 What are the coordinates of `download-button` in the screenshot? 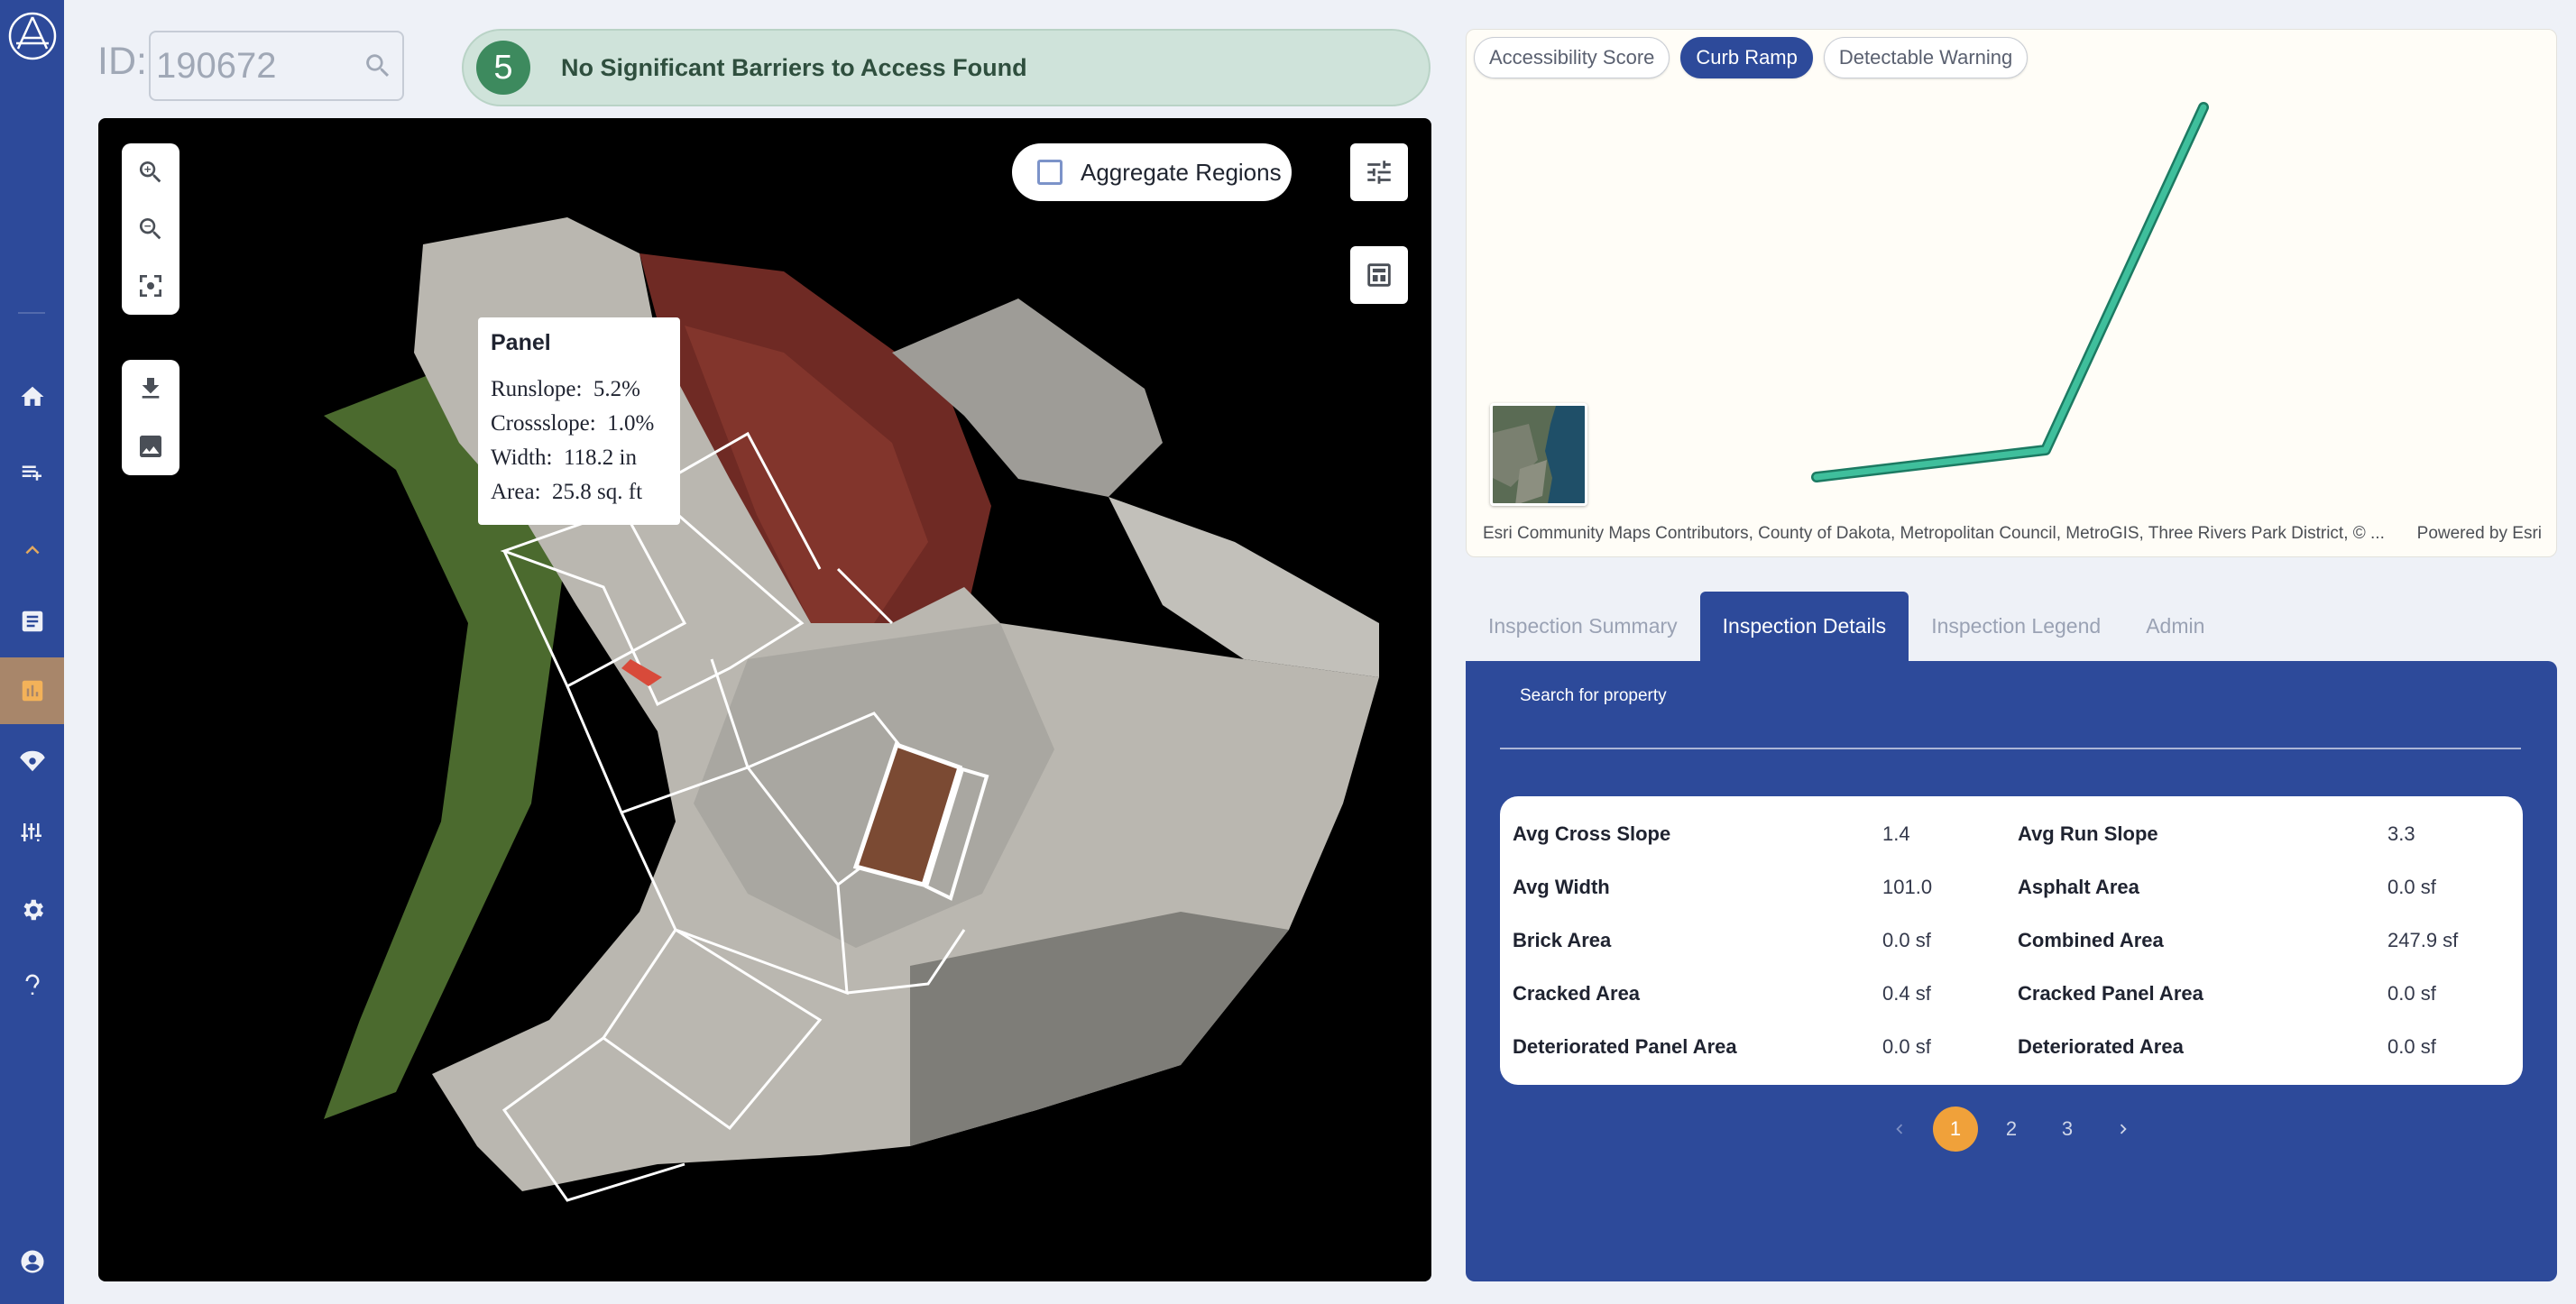 It's located at (150, 389).